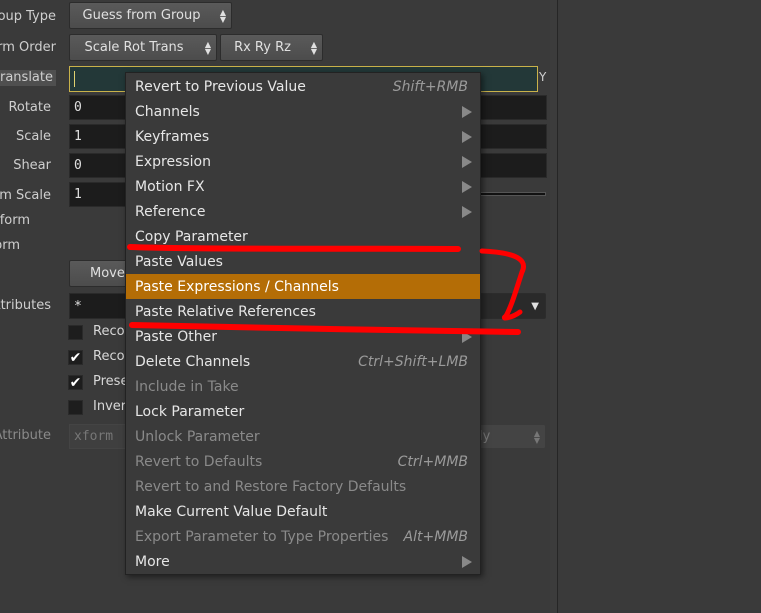  I want to click on annotation-underline-paste, so click(325, 328).